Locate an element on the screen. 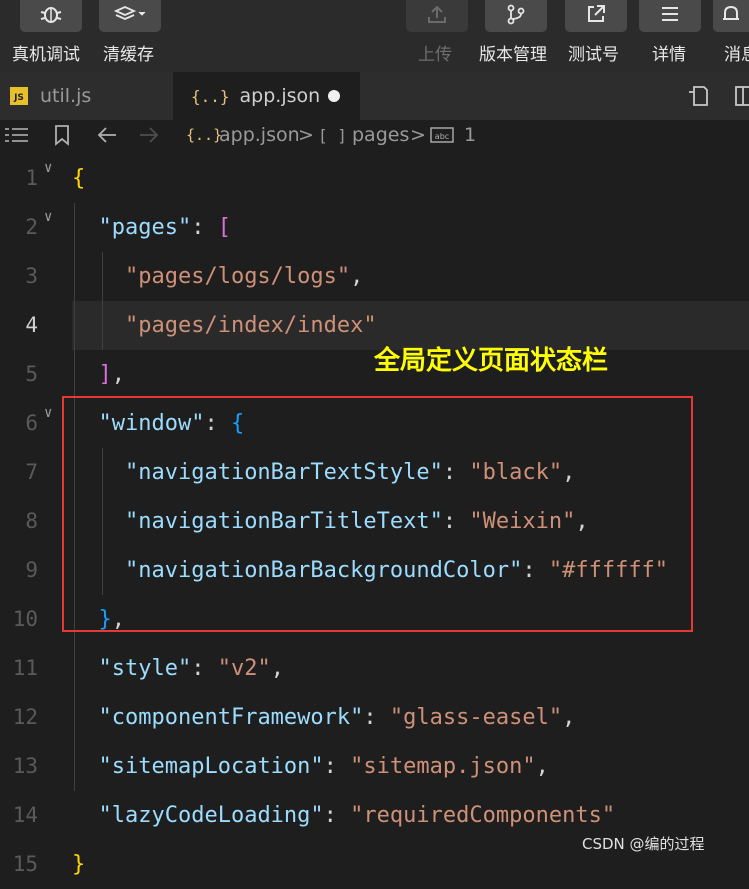 The height and width of the screenshot is (889, 749). bell-icon is located at coordinates (731, 16).